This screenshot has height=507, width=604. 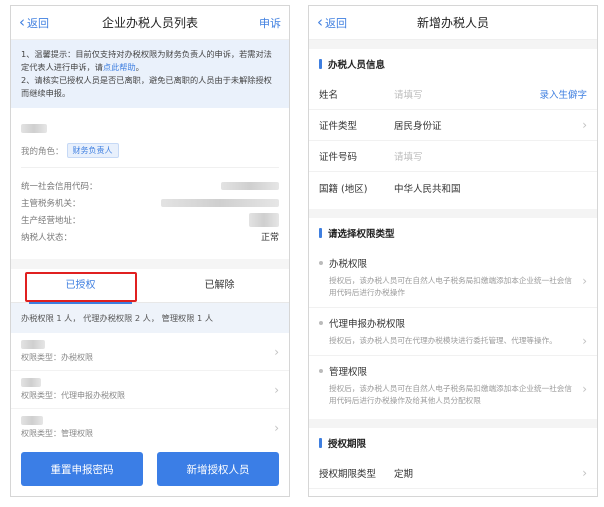 I want to click on list-item: 权限类型：管理权限 ›, so click(x=150, y=428).